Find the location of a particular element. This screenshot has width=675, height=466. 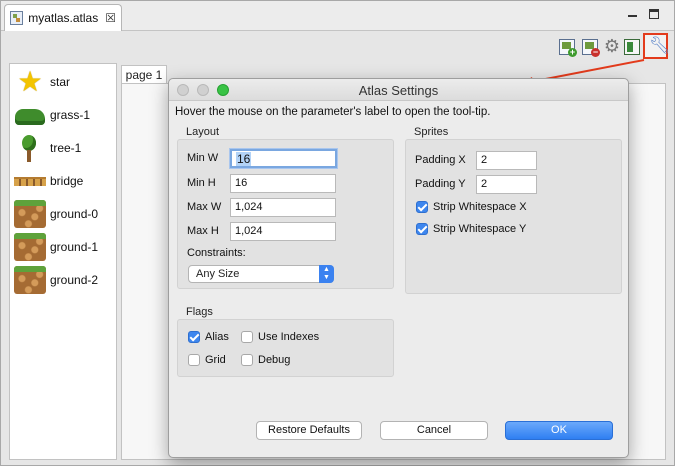

maximize-icon is located at coordinates (654, 14).